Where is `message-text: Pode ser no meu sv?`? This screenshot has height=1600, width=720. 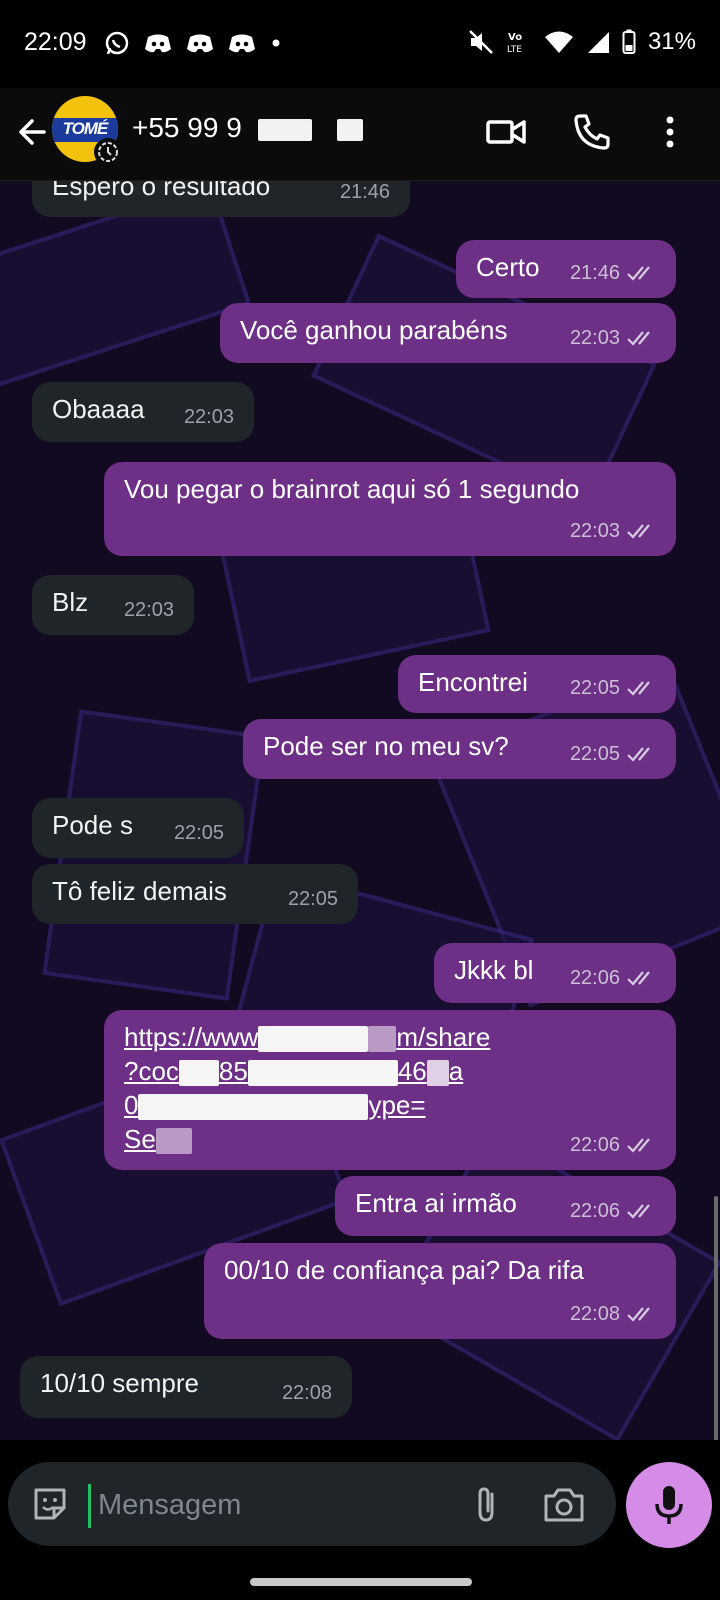
message-text: Pode ser no meu sv? is located at coordinates (386, 746).